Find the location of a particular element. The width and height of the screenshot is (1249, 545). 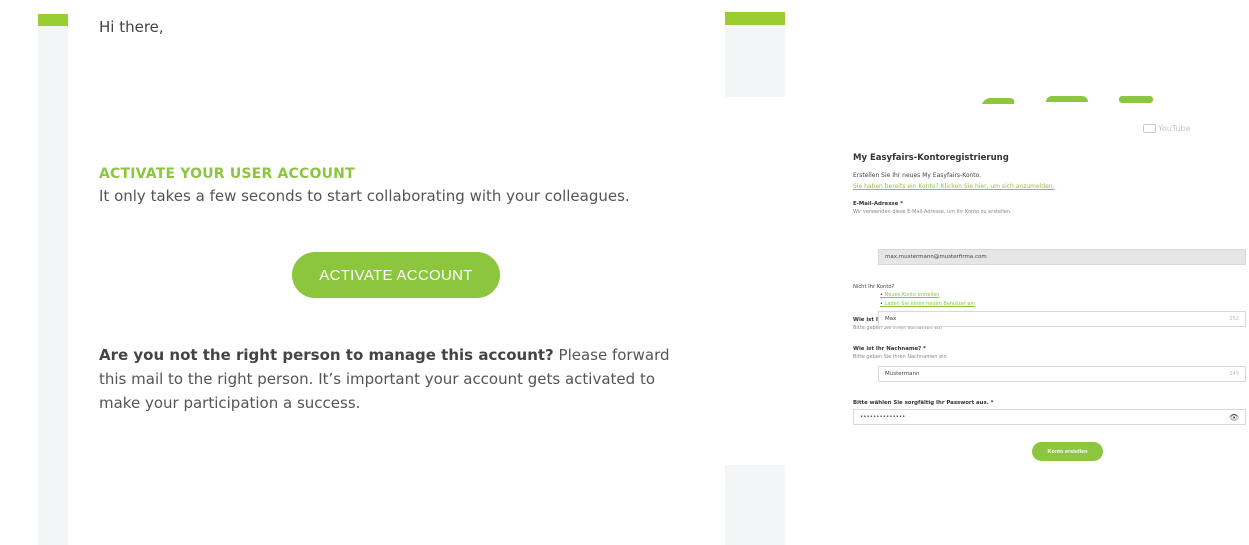

firstname-field: Max 252 is located at coordinates (1062, 319).